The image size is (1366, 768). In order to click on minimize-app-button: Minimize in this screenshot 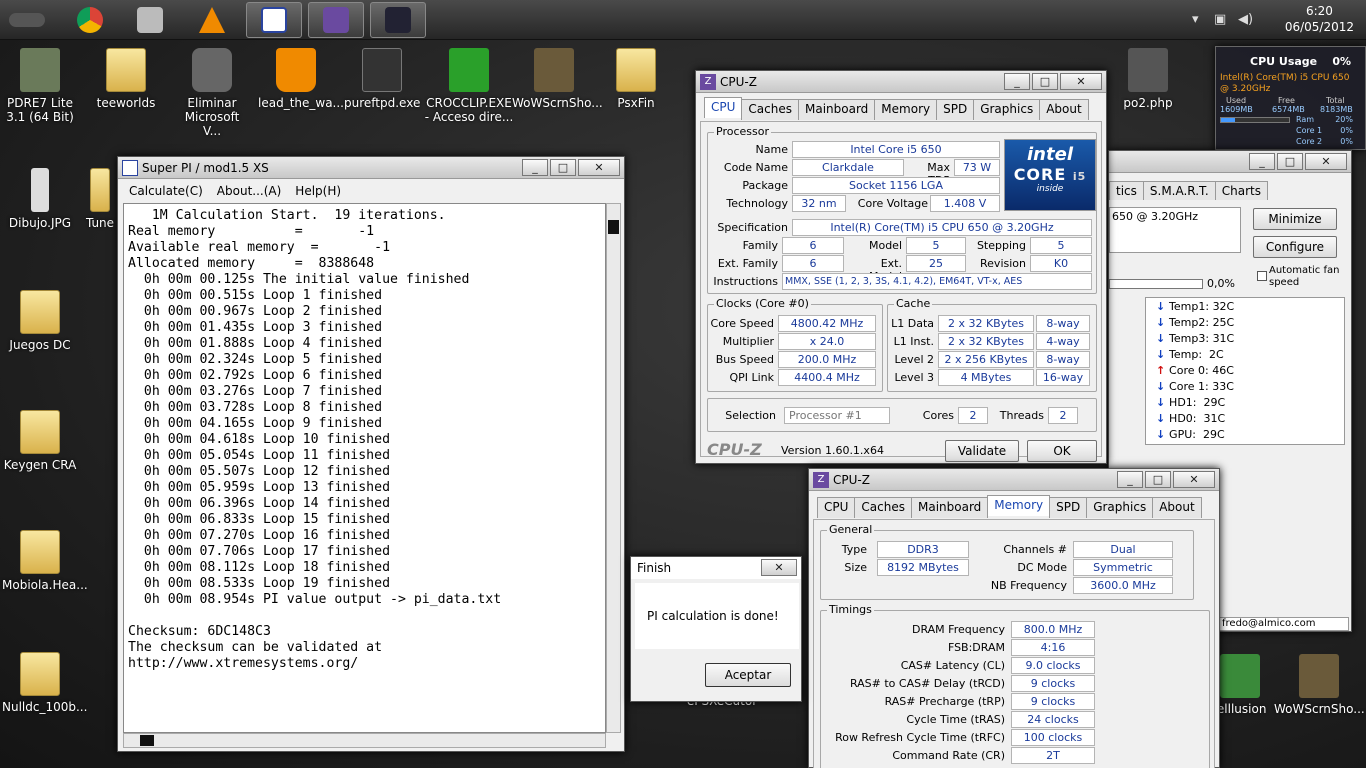, I will do `click(1295, 219)`.